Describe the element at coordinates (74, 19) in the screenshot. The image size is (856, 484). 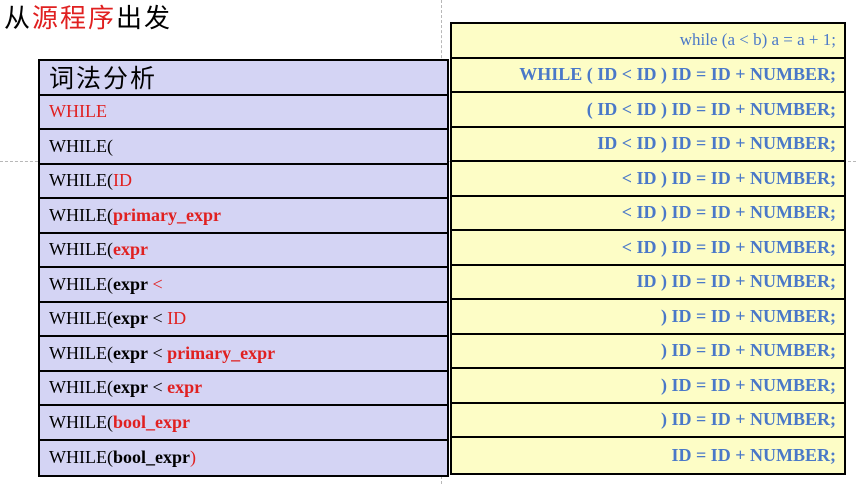
I see `title-highlight: 源程序` at that location.